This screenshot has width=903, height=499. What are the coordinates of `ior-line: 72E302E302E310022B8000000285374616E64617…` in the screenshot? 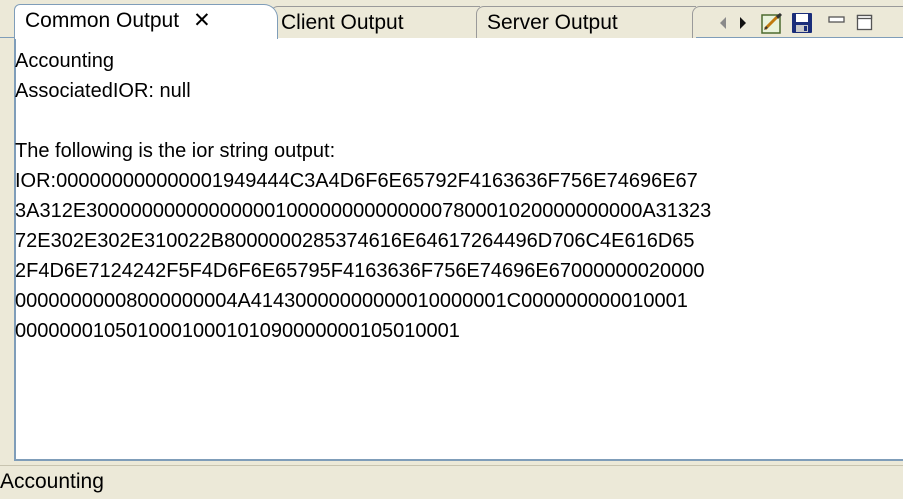 It's located at (355, 241).